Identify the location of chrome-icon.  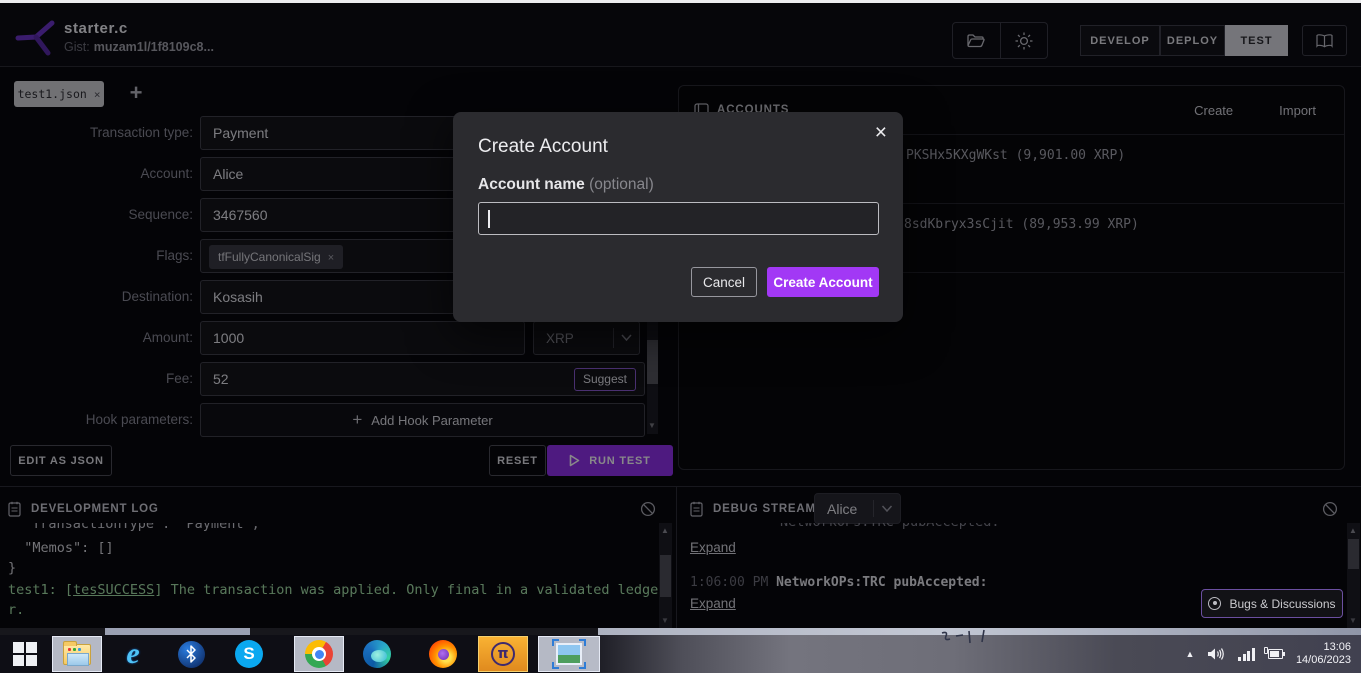
(319, 654).